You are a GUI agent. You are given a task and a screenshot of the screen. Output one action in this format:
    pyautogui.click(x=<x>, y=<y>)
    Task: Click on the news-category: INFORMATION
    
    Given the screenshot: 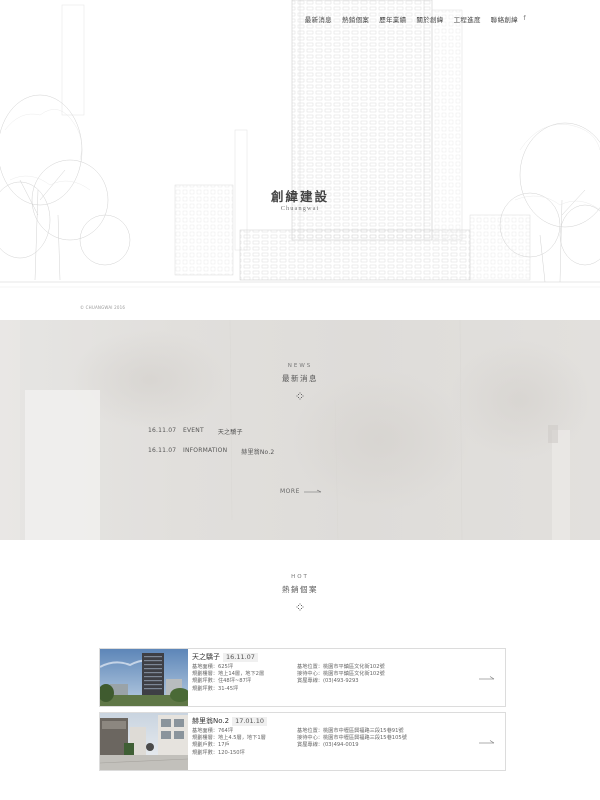 What is the action you would take?
    pyautogui.click(x=205, y=450)
    